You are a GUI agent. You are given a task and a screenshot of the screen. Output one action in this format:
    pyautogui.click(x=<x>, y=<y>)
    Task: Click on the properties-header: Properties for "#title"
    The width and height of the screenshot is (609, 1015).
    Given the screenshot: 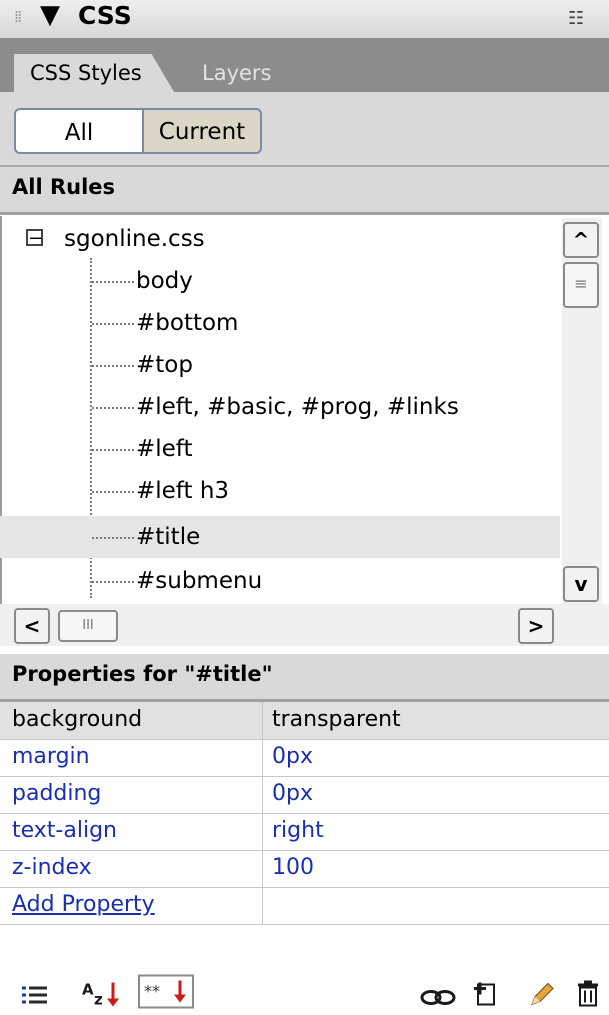 What is the action you would take?
    pyautogui.click(x=304, y=678)
    